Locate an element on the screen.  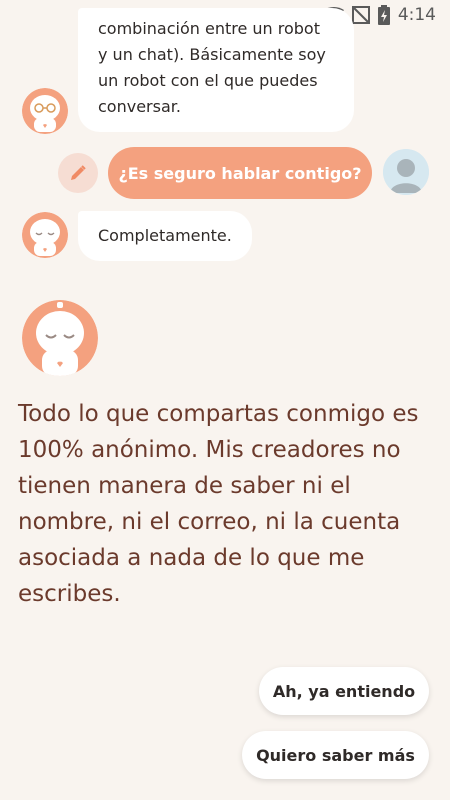
bot-message-line: conversar. is located at coordinates (139, 106).